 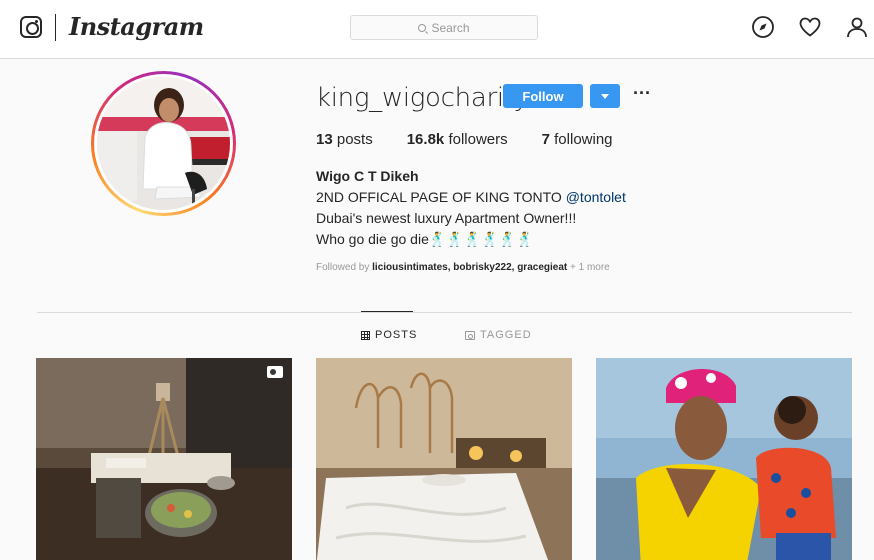 I want to click on tab-tagged: TAGGED, so click(x=498, y=335).